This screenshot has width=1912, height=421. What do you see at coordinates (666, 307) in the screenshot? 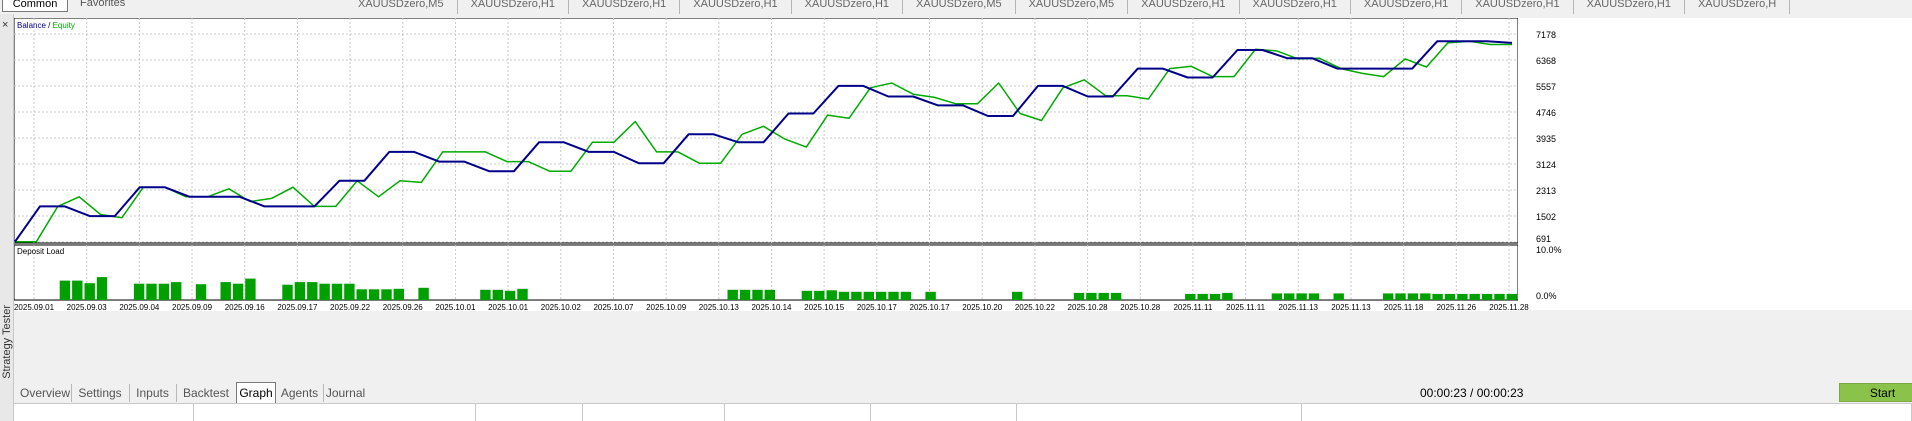
I see `x-tick-label: 2025.10.09` at bounding box center [666, 307].